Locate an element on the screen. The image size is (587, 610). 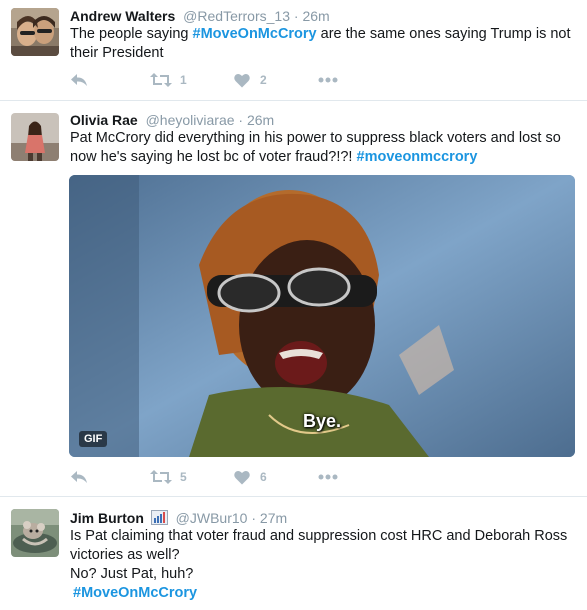
author-name: Olivia Rae is located at coordinates (104, 120).